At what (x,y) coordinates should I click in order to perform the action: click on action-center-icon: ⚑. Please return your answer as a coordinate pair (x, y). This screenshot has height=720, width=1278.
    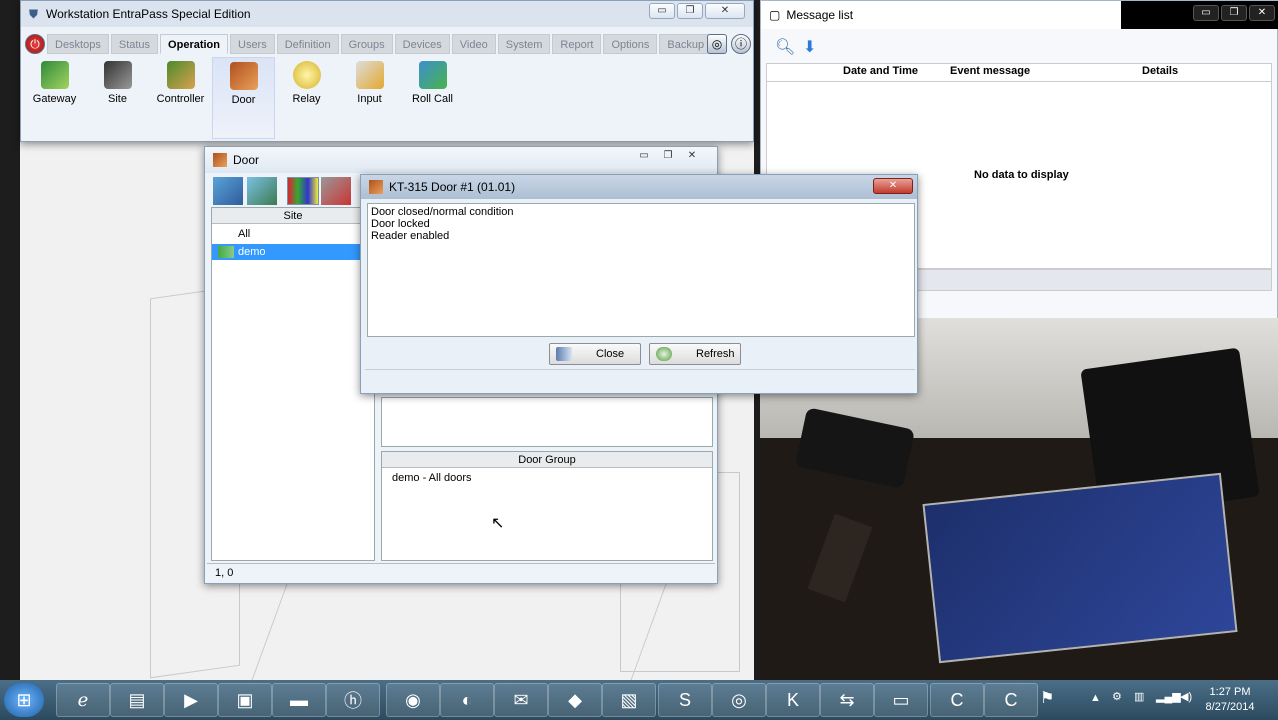
    Looking at the image, I should click on (1047, 698).